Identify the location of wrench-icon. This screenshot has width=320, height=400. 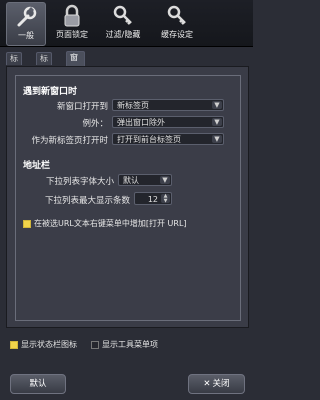
(27, 16).